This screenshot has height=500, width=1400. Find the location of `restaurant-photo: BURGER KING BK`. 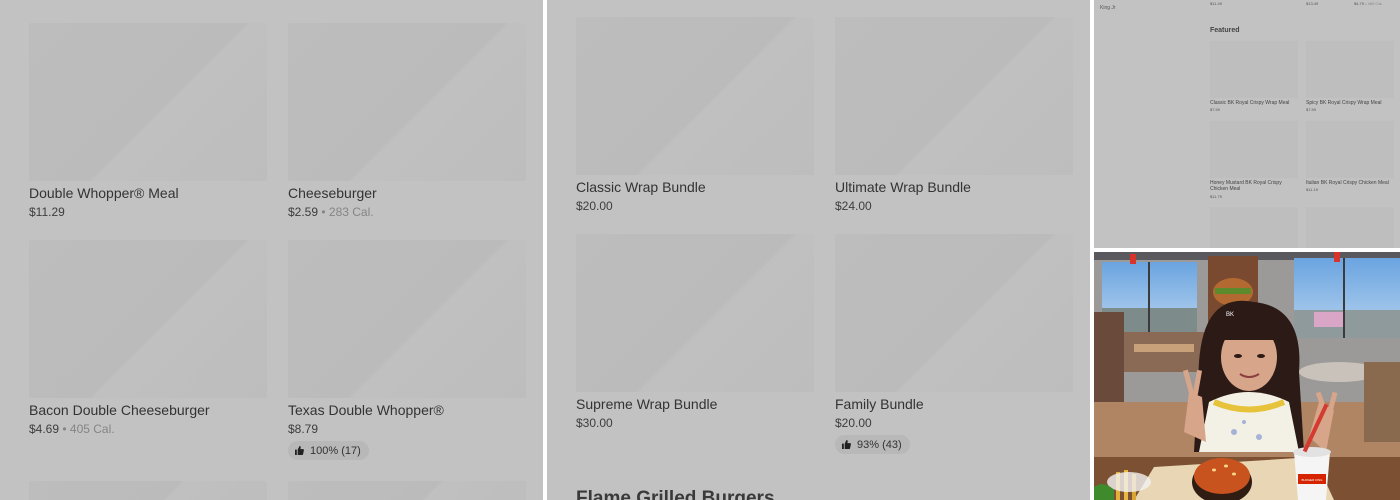

restaurant-photo: BURGER KING BK is located at coordinates (1247, 376).